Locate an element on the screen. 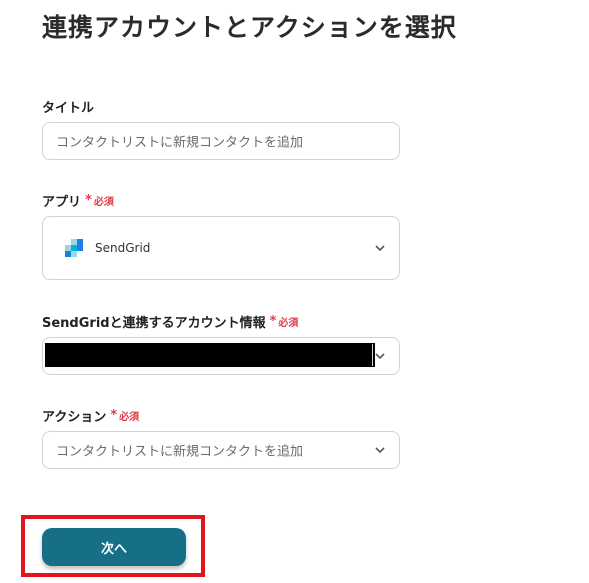 This screenshot has height=583, width=589. account-field-label: SendGridと連携するアカウント情報 * 必須 is located at coordinates (170, 321).